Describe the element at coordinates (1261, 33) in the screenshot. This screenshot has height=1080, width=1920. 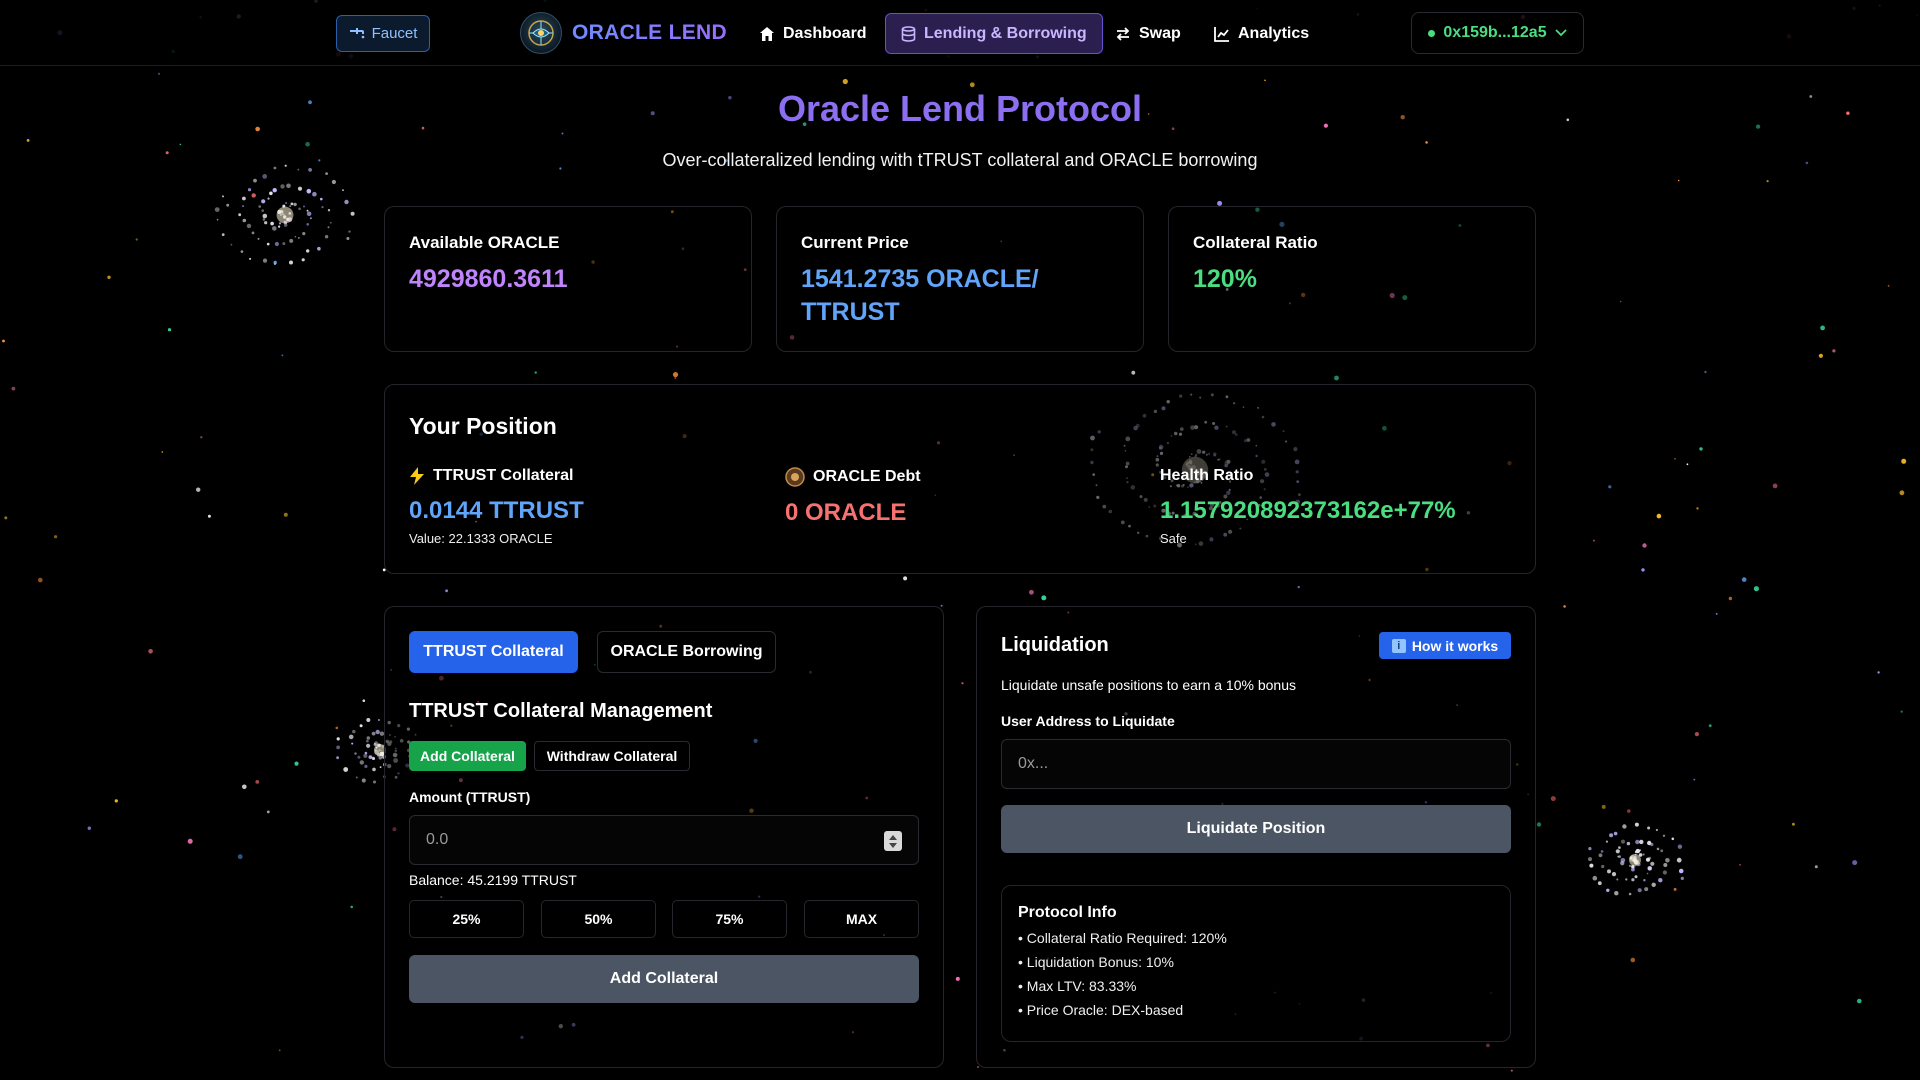
I see `nav-analytics: Analytics` at that location.